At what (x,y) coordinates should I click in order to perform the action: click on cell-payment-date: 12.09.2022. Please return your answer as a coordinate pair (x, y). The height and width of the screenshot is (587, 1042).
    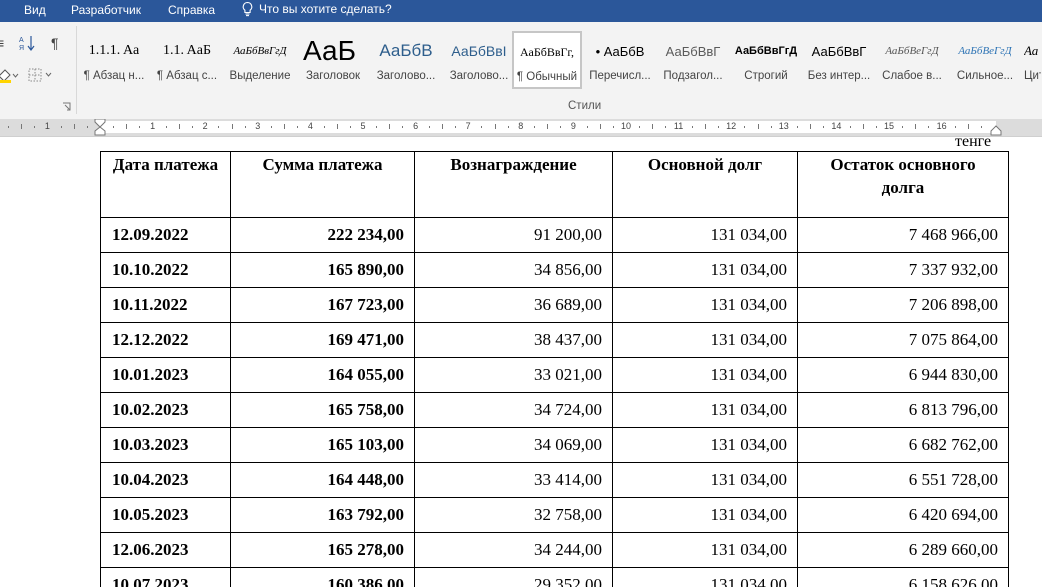
    Looking at the image, I should click on (165, 235).